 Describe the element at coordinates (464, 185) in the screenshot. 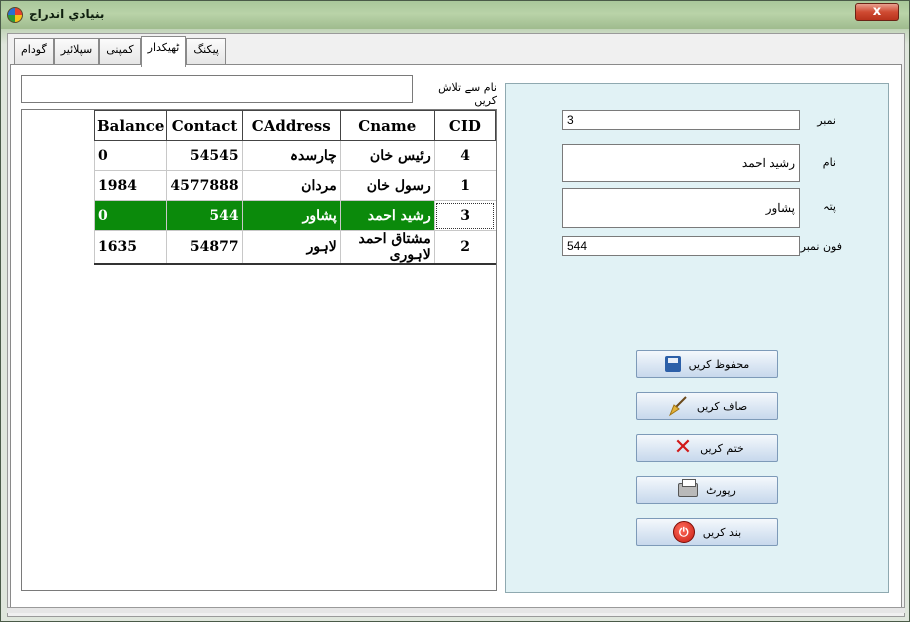

I see `cell-cid: 1` at that location.